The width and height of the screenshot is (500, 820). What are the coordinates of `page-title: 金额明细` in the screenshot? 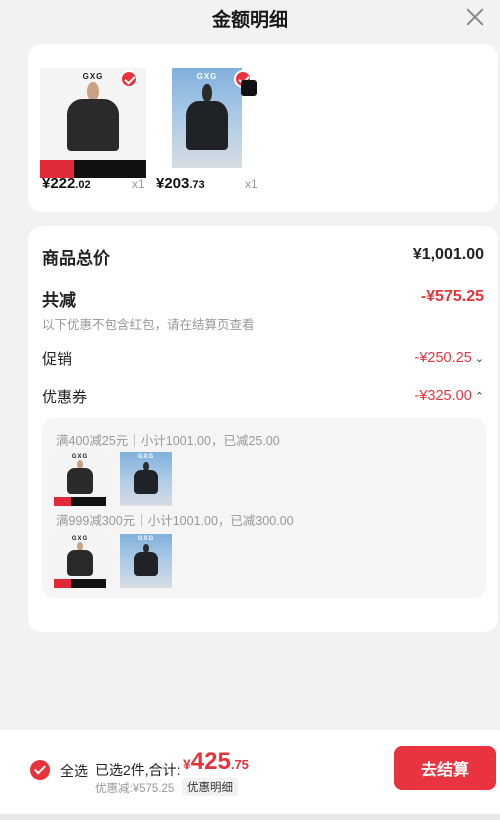 It's located at (249, 20).